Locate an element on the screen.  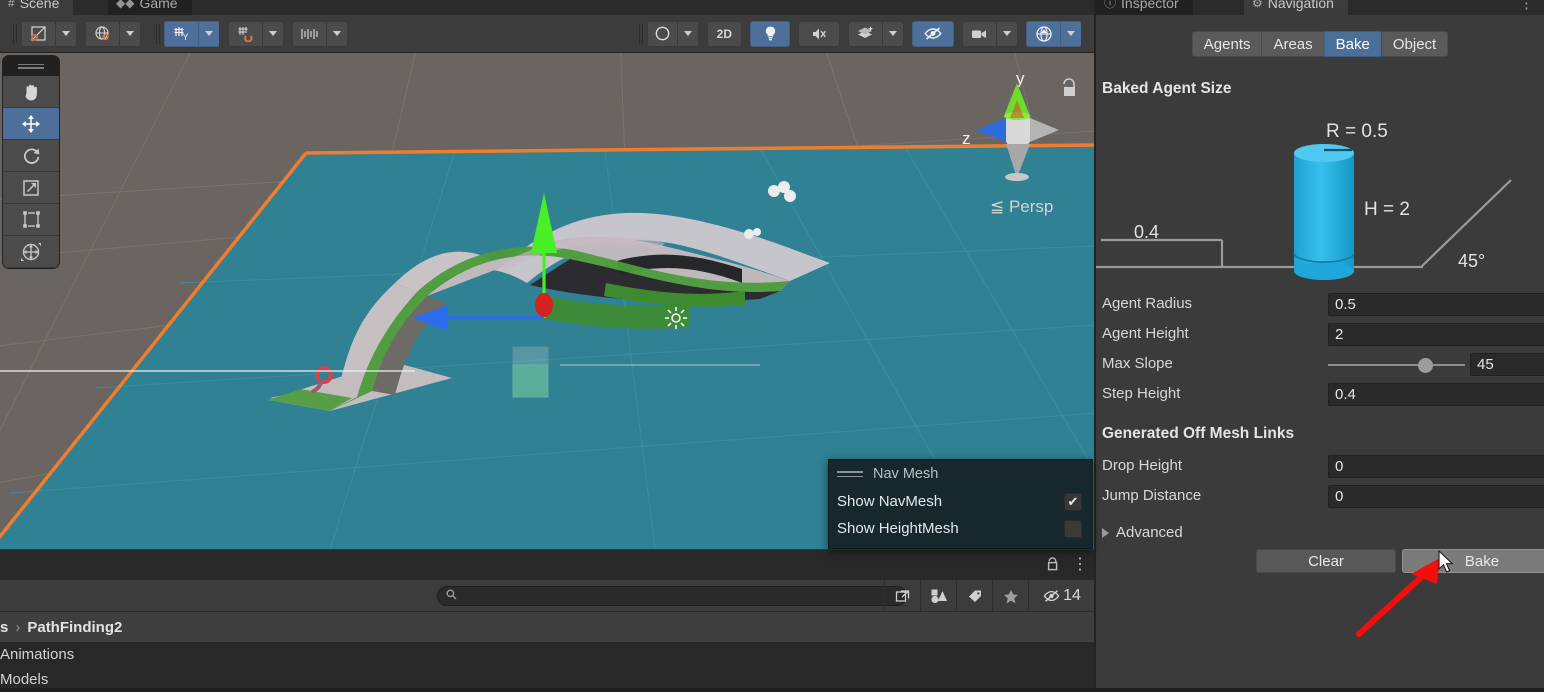
grid-snapping-dropdown is located at coordinates (209, 33).